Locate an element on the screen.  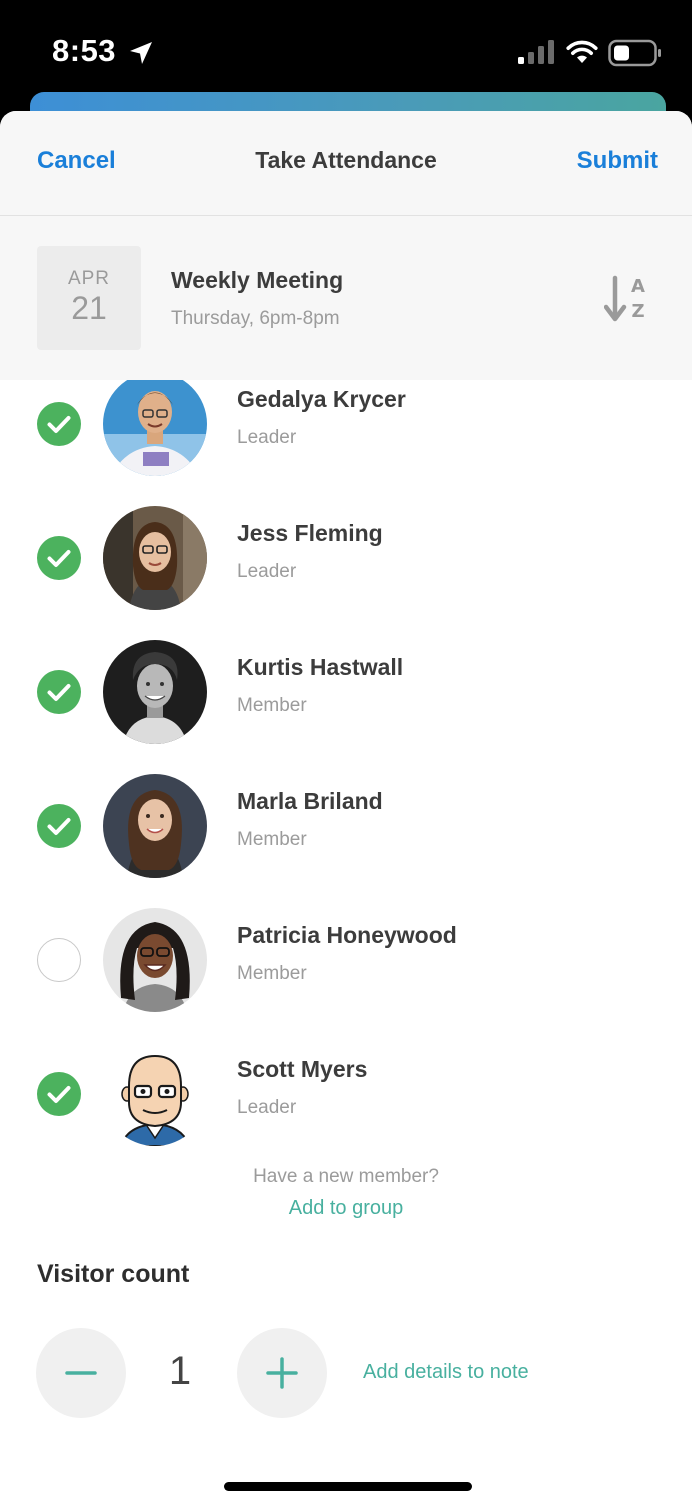
member-row: Gedalya Krycer Leader is located at coordinates (346, 436).